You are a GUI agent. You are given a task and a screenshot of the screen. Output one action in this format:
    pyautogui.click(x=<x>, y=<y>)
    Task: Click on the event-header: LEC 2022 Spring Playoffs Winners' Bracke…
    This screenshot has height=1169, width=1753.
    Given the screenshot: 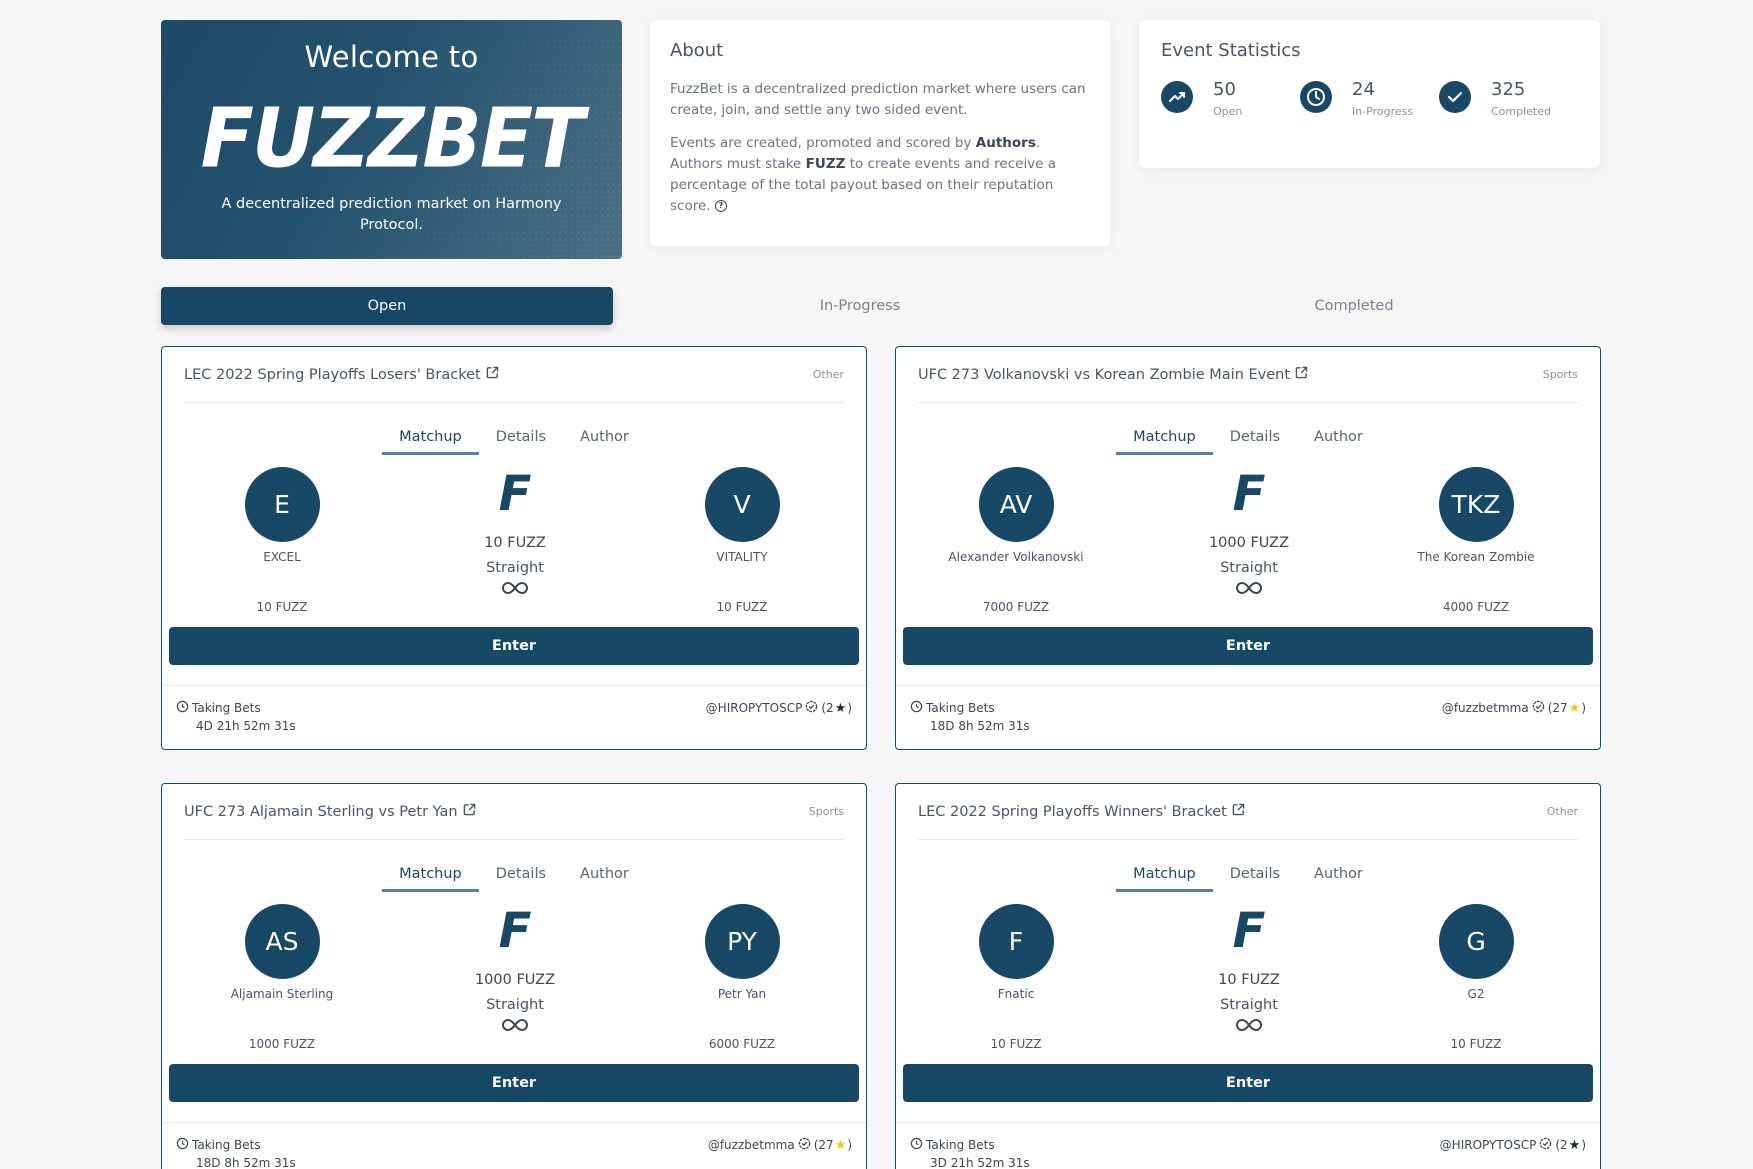 What is the action you would take?
    pyautogui.click(x=1248, y=812)
    